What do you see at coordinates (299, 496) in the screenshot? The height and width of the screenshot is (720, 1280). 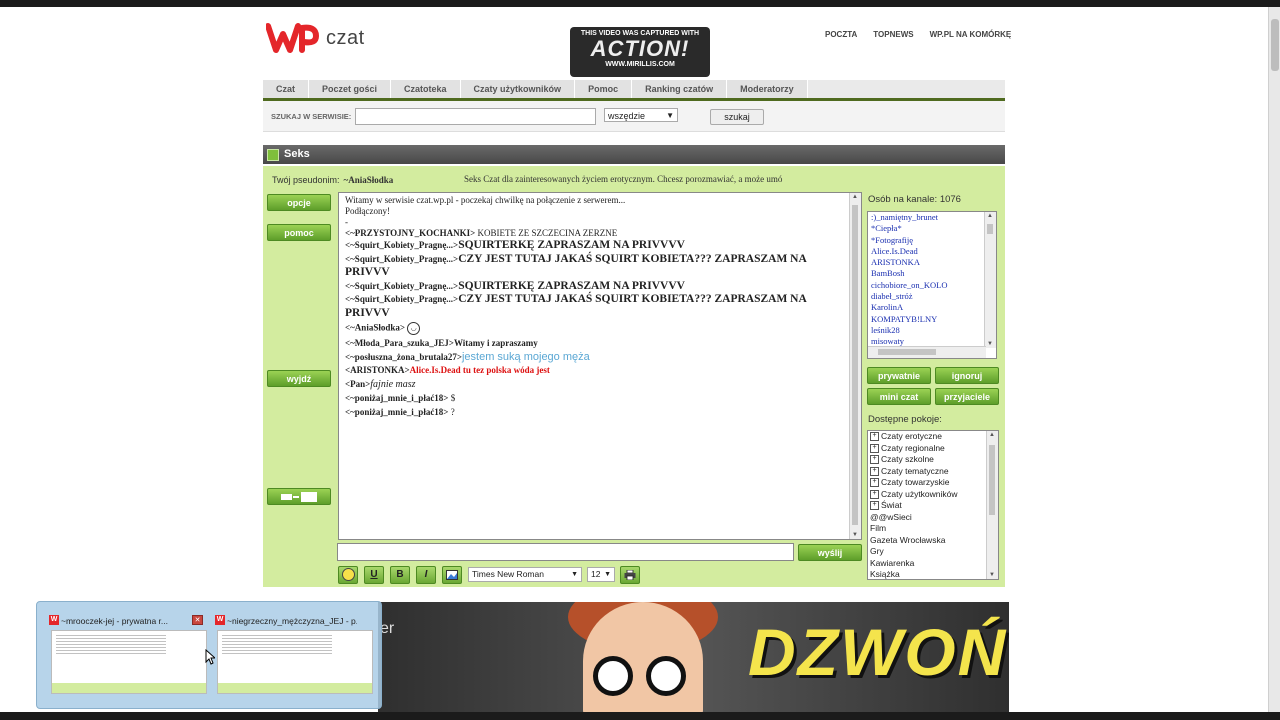 I see `toggle-layout-button` at bounding box center [299, 496].